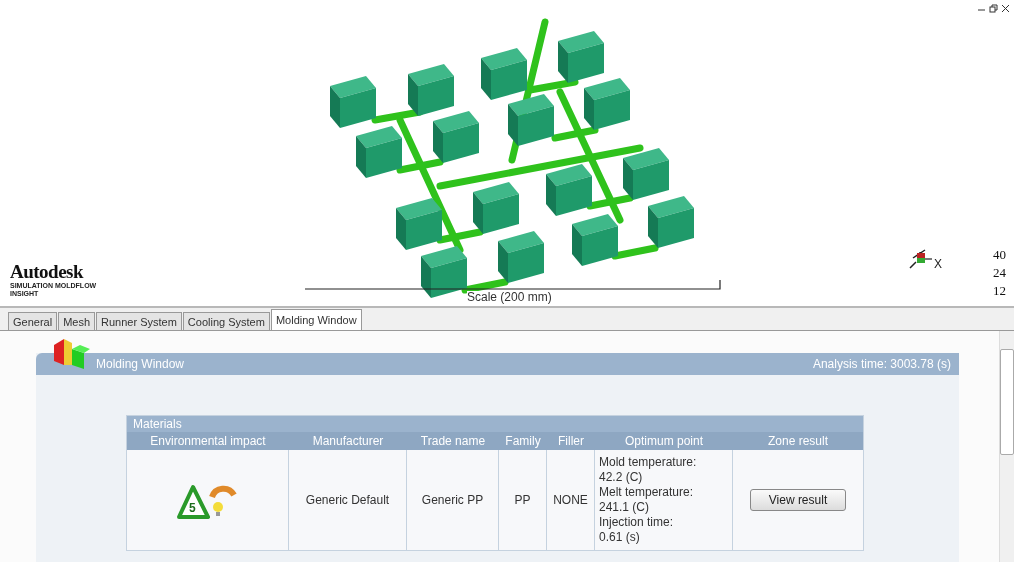 The width and height of the screenshot is (1014, 562). Describe the element at coordinates (316, 319) in the screenshot. I see `tab: Molding Window` at that location.